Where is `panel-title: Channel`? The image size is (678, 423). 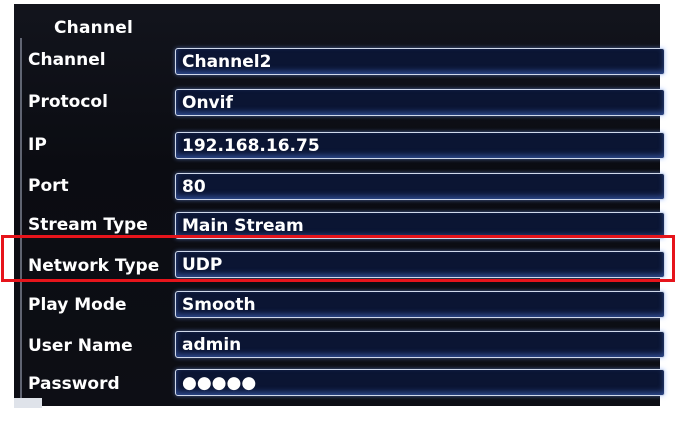 panel-title: Channel is located at coordinates (94, 28).